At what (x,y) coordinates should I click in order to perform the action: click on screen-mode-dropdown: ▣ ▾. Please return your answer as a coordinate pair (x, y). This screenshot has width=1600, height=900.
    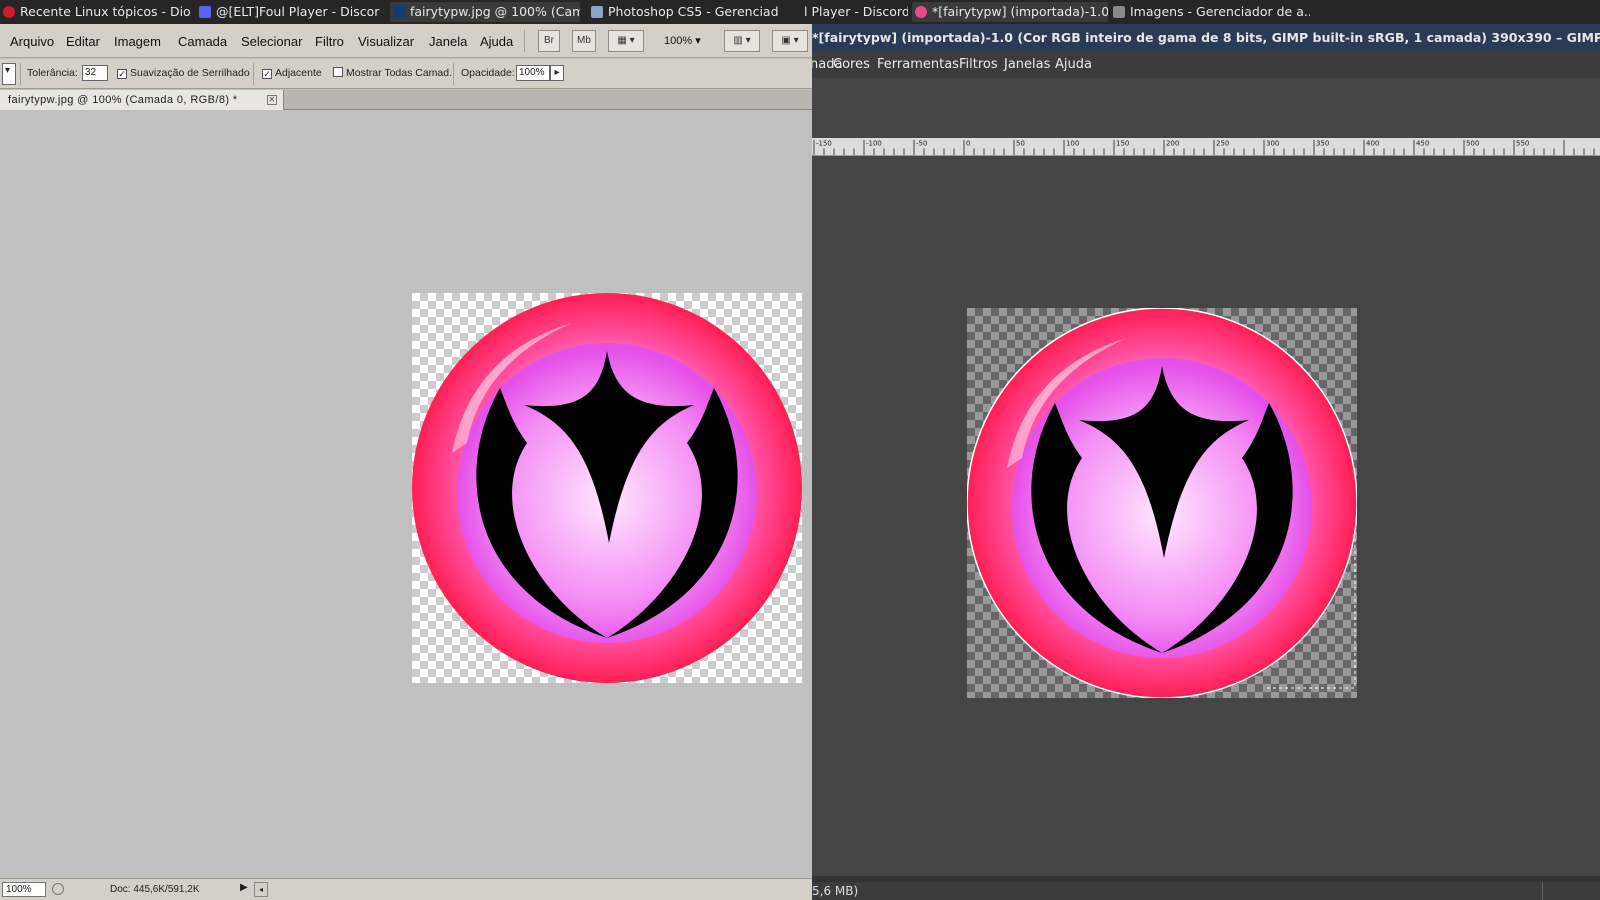
    Looking at the image, I should click on (790, 41).